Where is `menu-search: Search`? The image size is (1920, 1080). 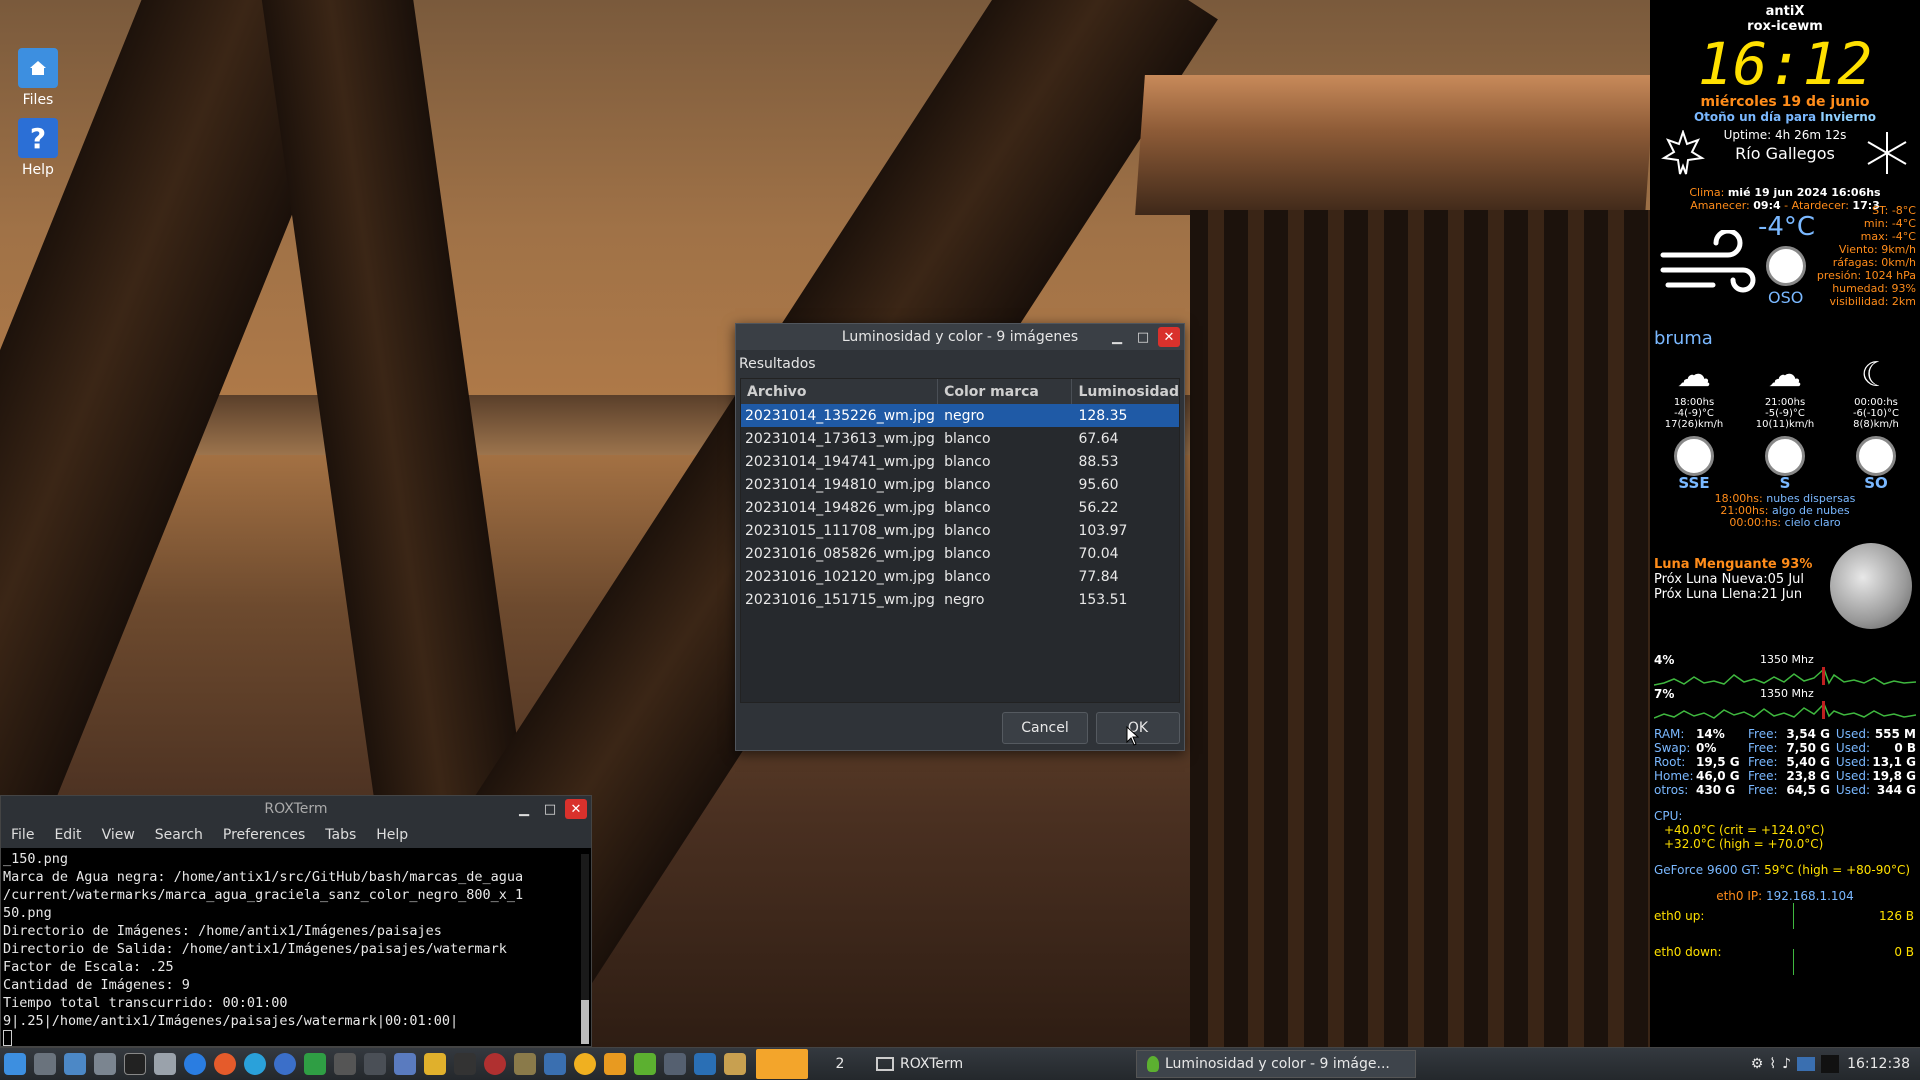
menu-search: Search is located at coordinates (179, 835).